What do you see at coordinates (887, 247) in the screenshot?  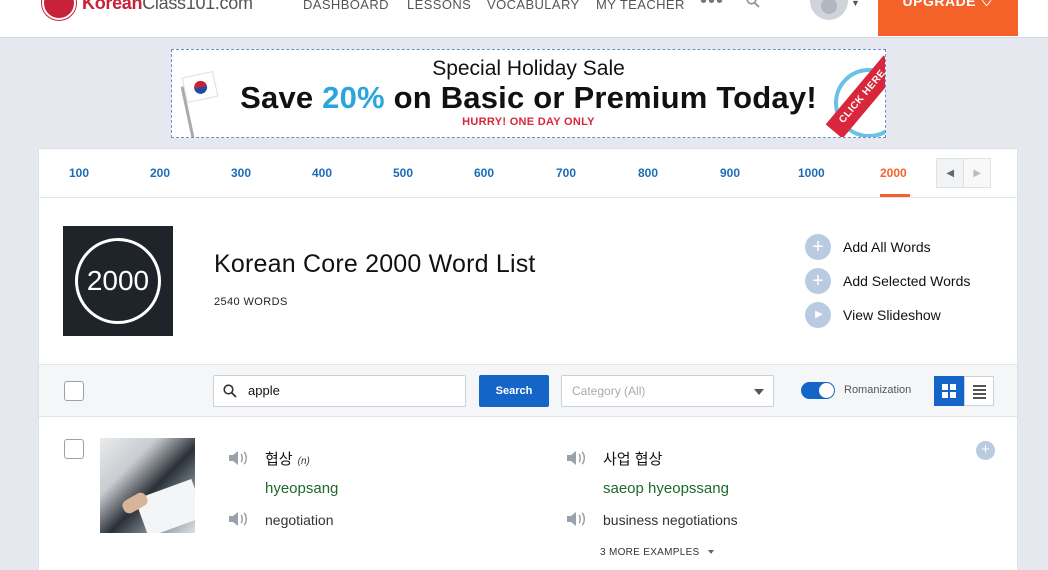 I see `add-all-words-label: Add All Words` at bounding box center [887, 247].